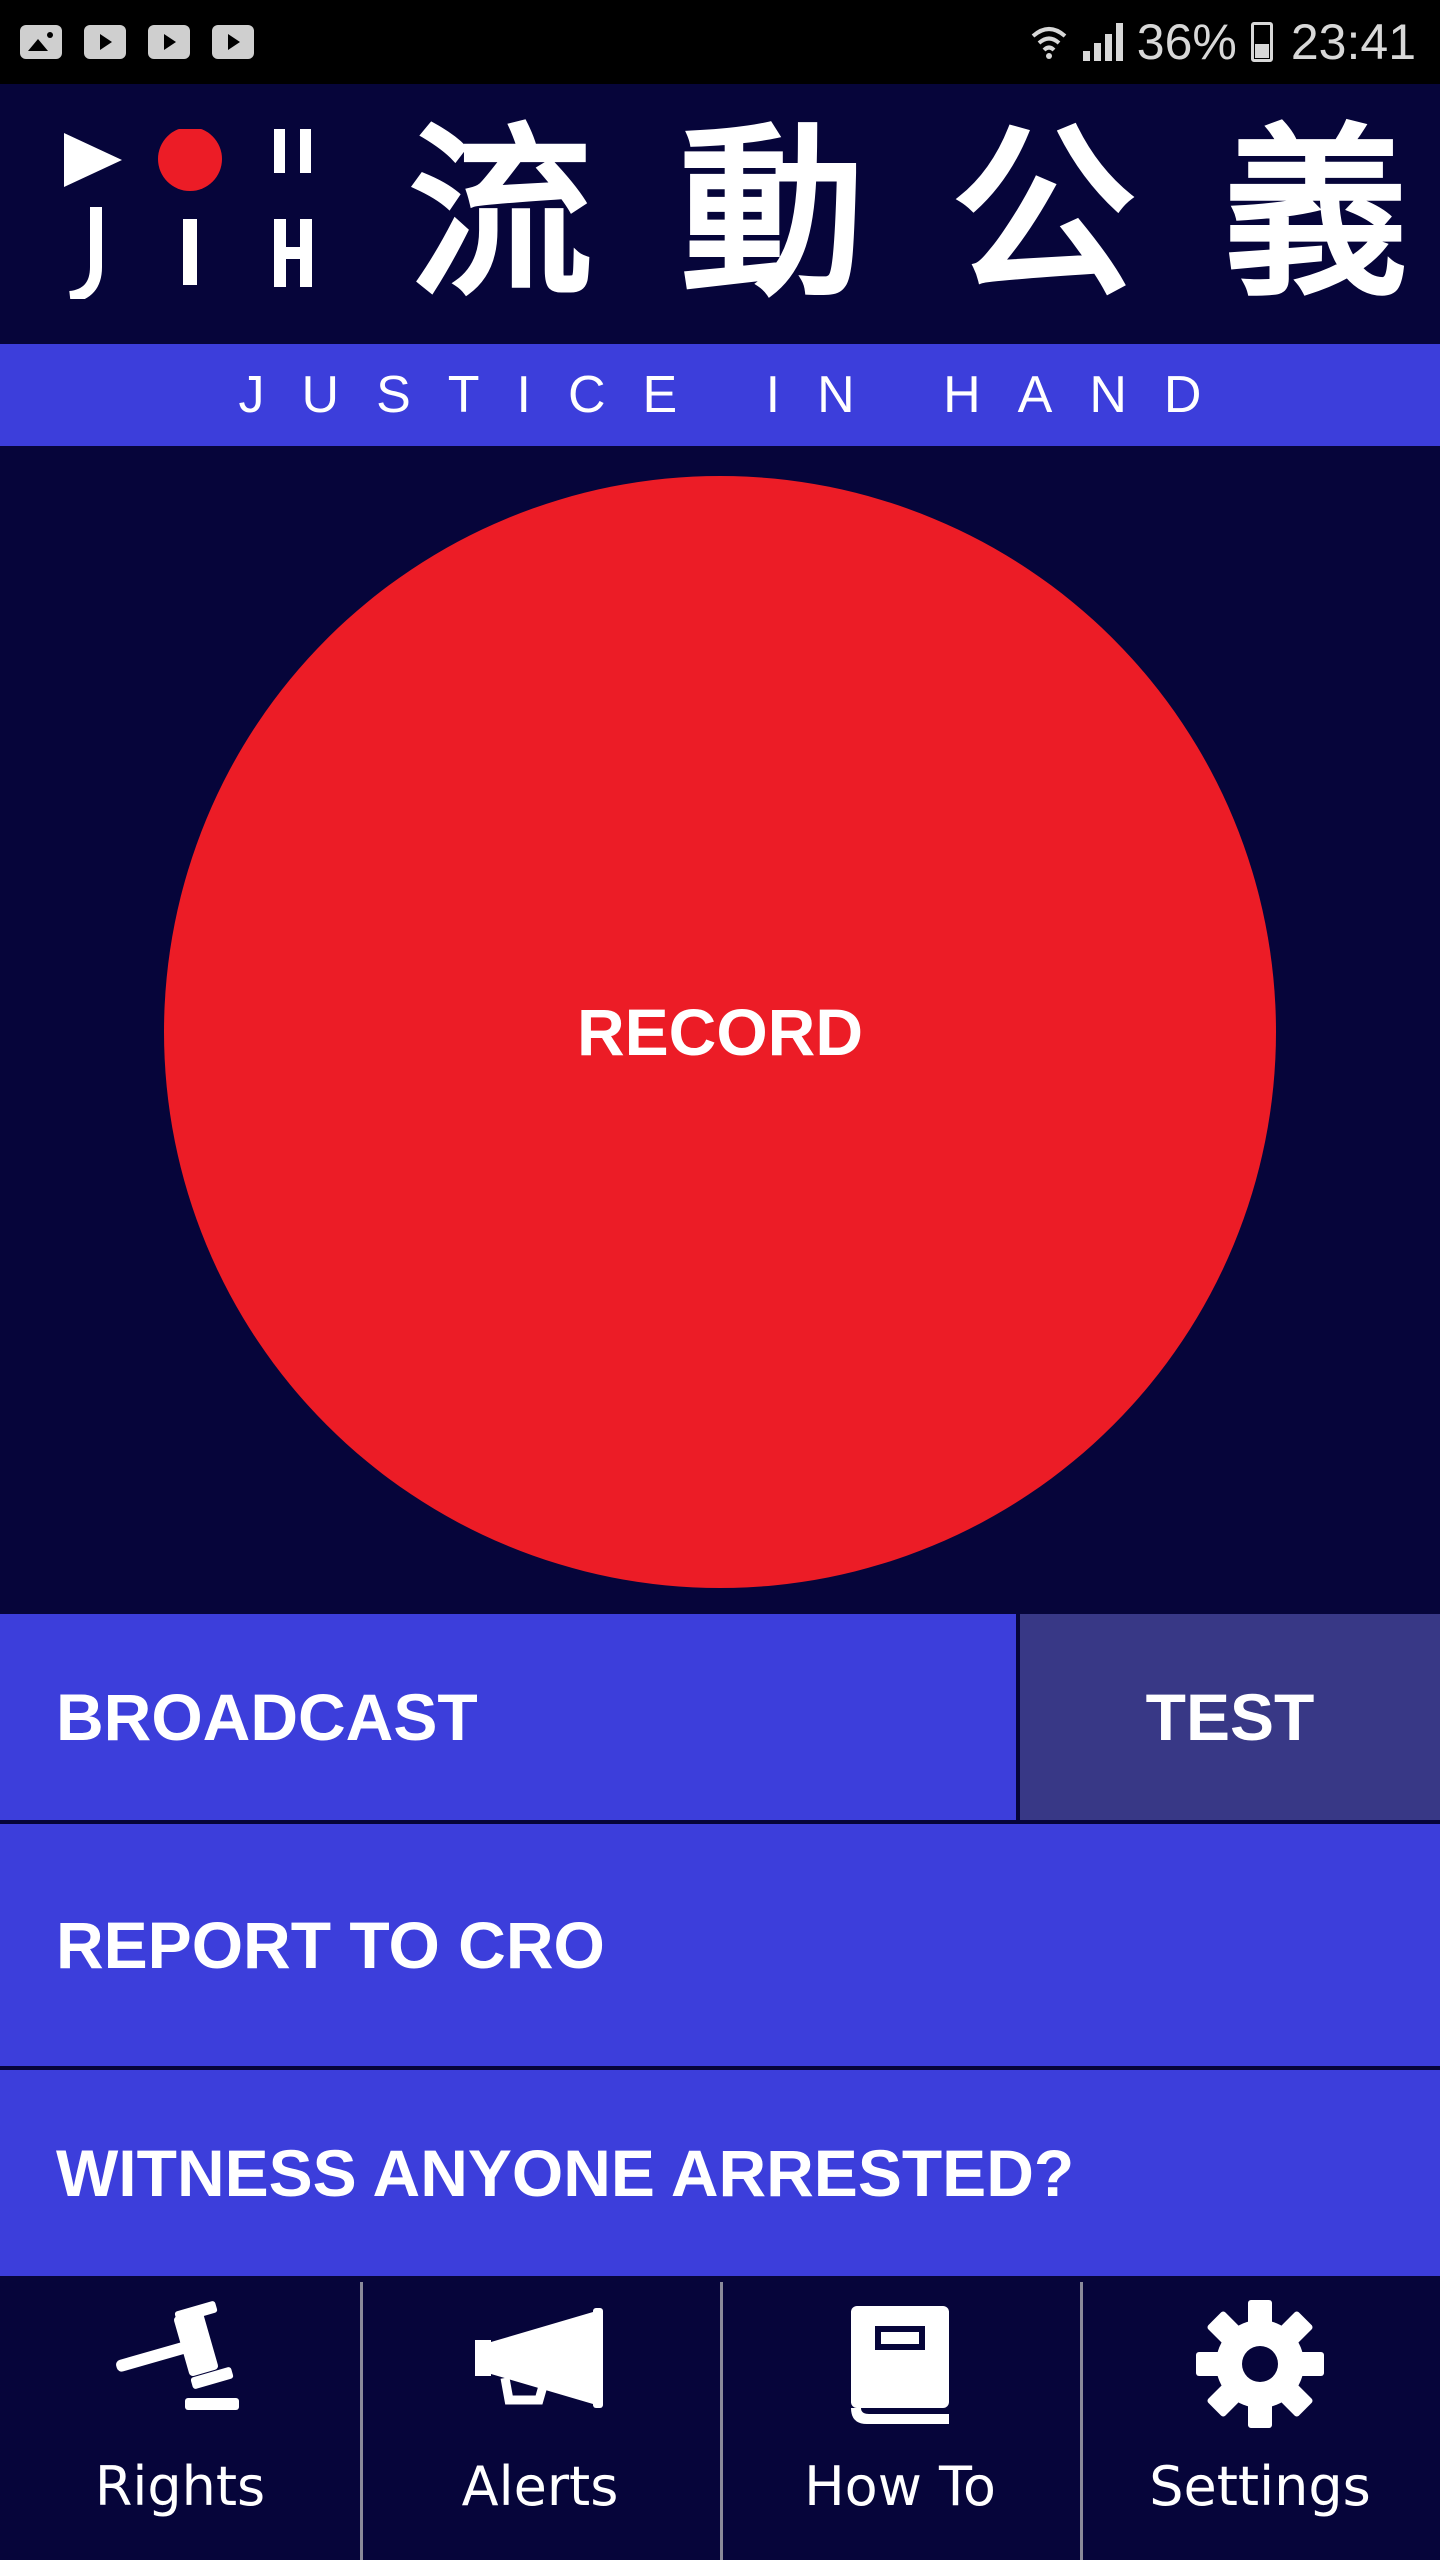 The image size is (1440, 2560). I want to click on megaphone-icon, so click(539, 2358).